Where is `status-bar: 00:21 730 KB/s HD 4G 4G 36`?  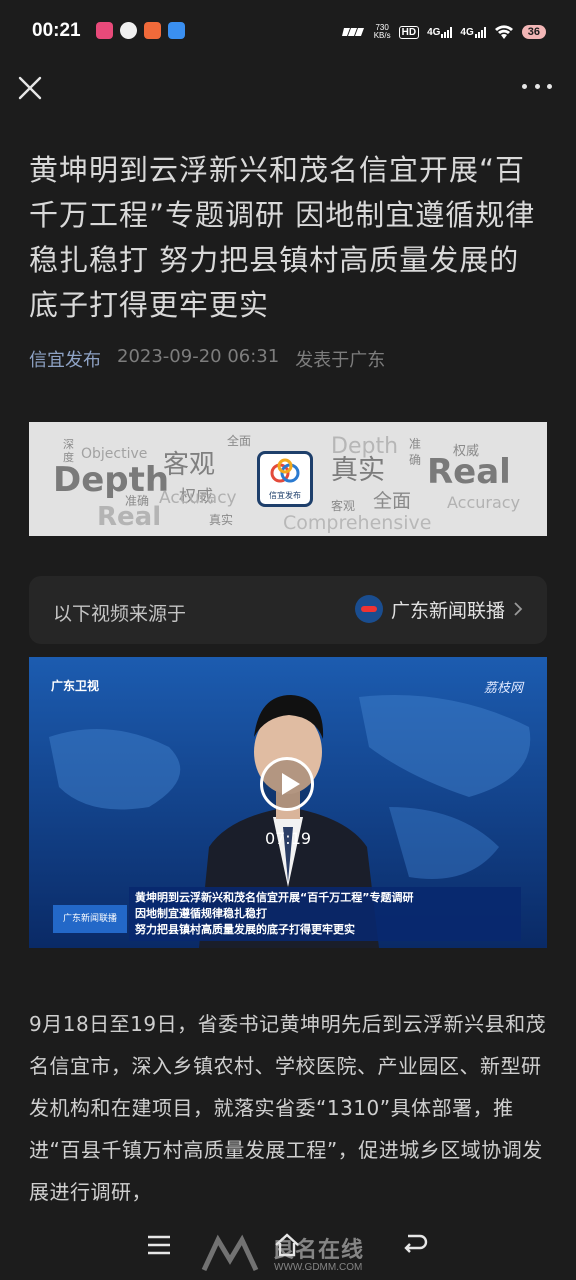 status-bar: 00:21 730 KB/s HD 4G 4G 36 is located at coordinates (288, 33).